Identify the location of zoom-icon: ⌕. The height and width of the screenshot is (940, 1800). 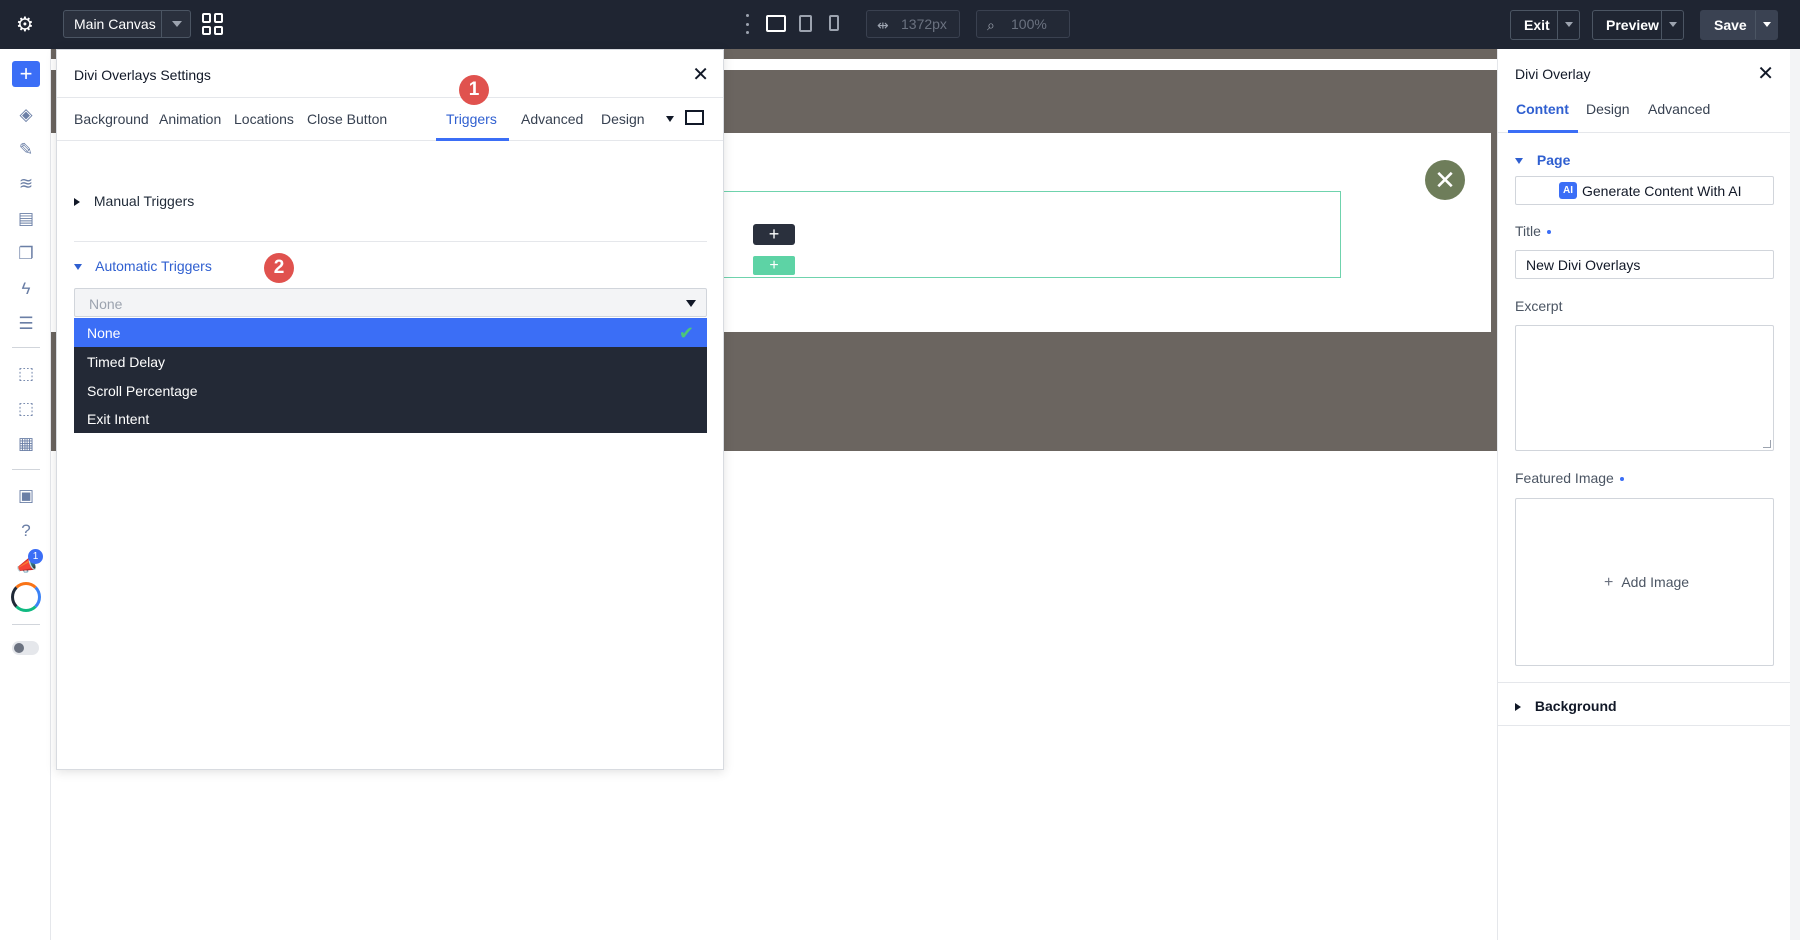
(991, 25).